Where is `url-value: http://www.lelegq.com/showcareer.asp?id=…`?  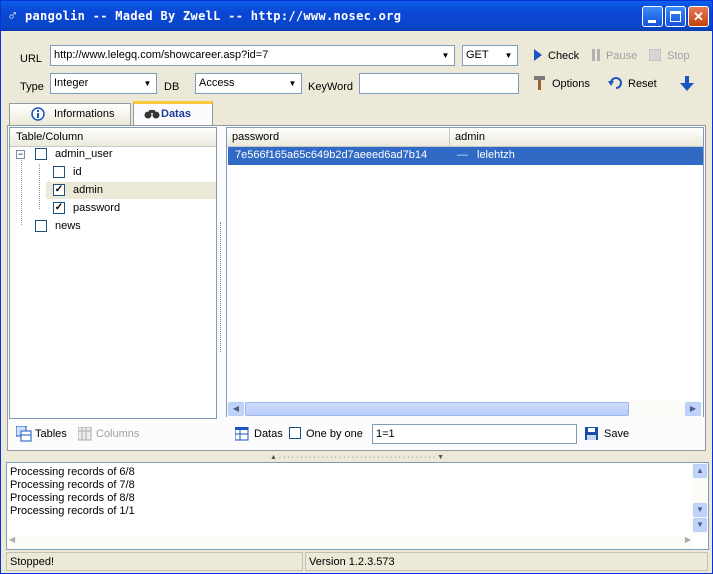
url-value: http://www.lelegq.com/showcareer.asp?id=… is located at coordinates (161, 55).